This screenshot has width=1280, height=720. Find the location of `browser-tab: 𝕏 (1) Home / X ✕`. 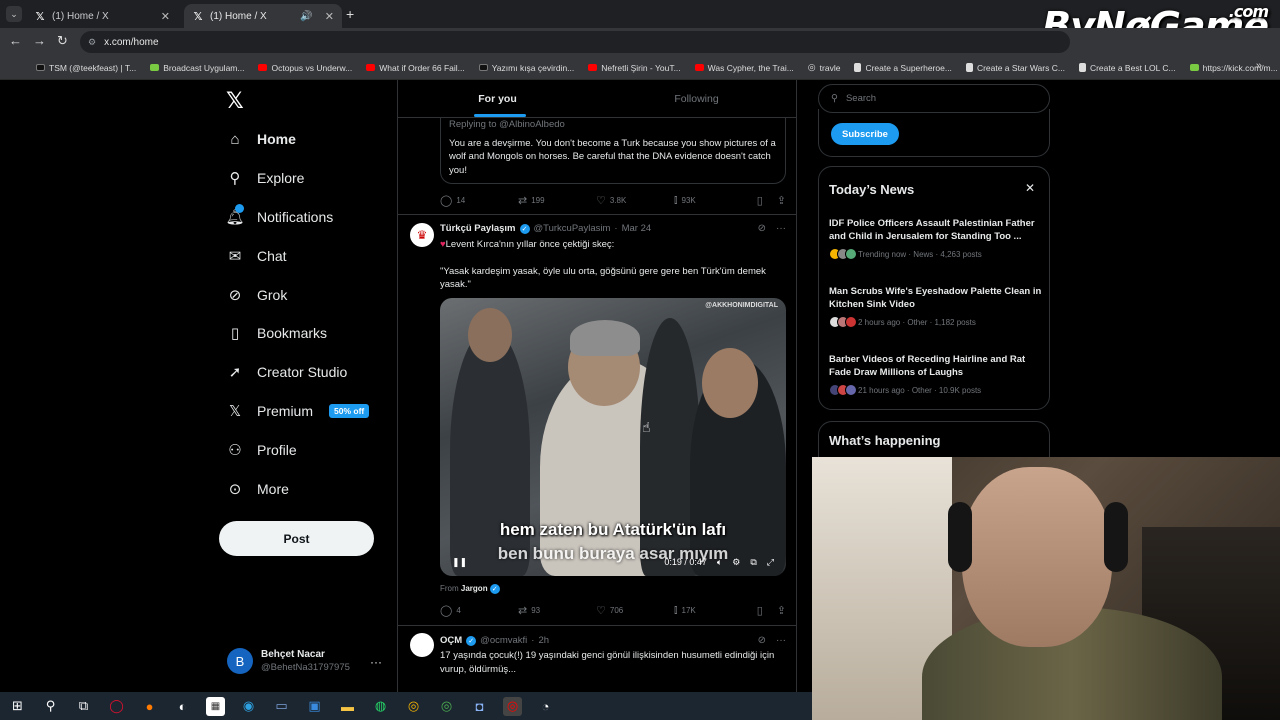

browser-tab: 𝕏 (1) Home / X ✕ is located at coordinates (102, 16).